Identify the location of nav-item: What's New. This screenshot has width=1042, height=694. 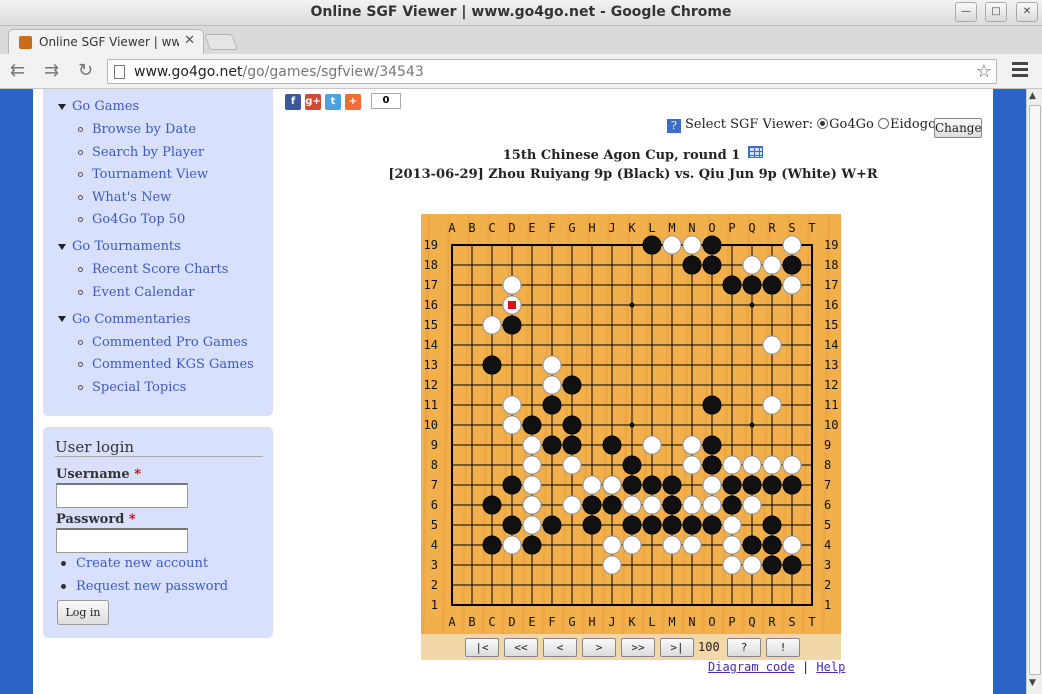
(124, 197).